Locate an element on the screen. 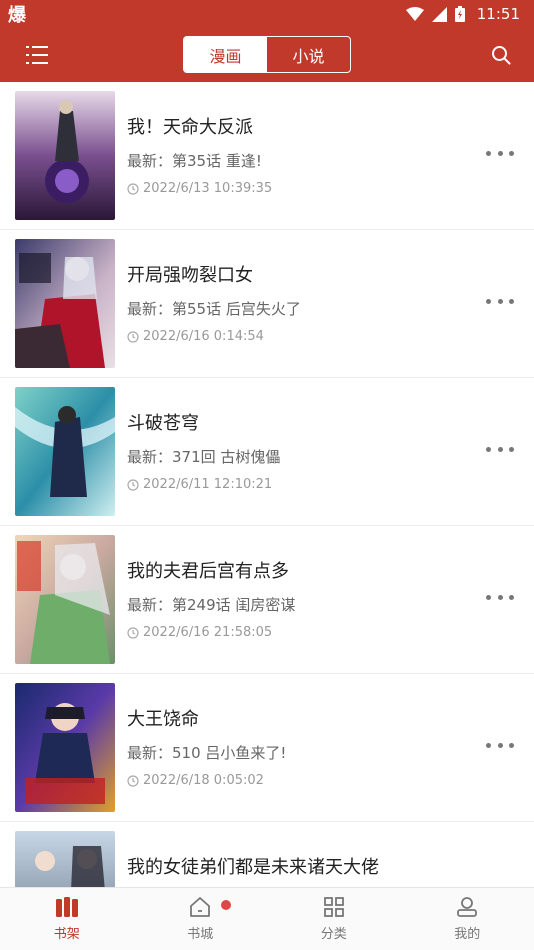 The height and width of the screenshot is (950, 534). update-time: 2022/6/11 12:10:21 is located at coordinates (199, 484).